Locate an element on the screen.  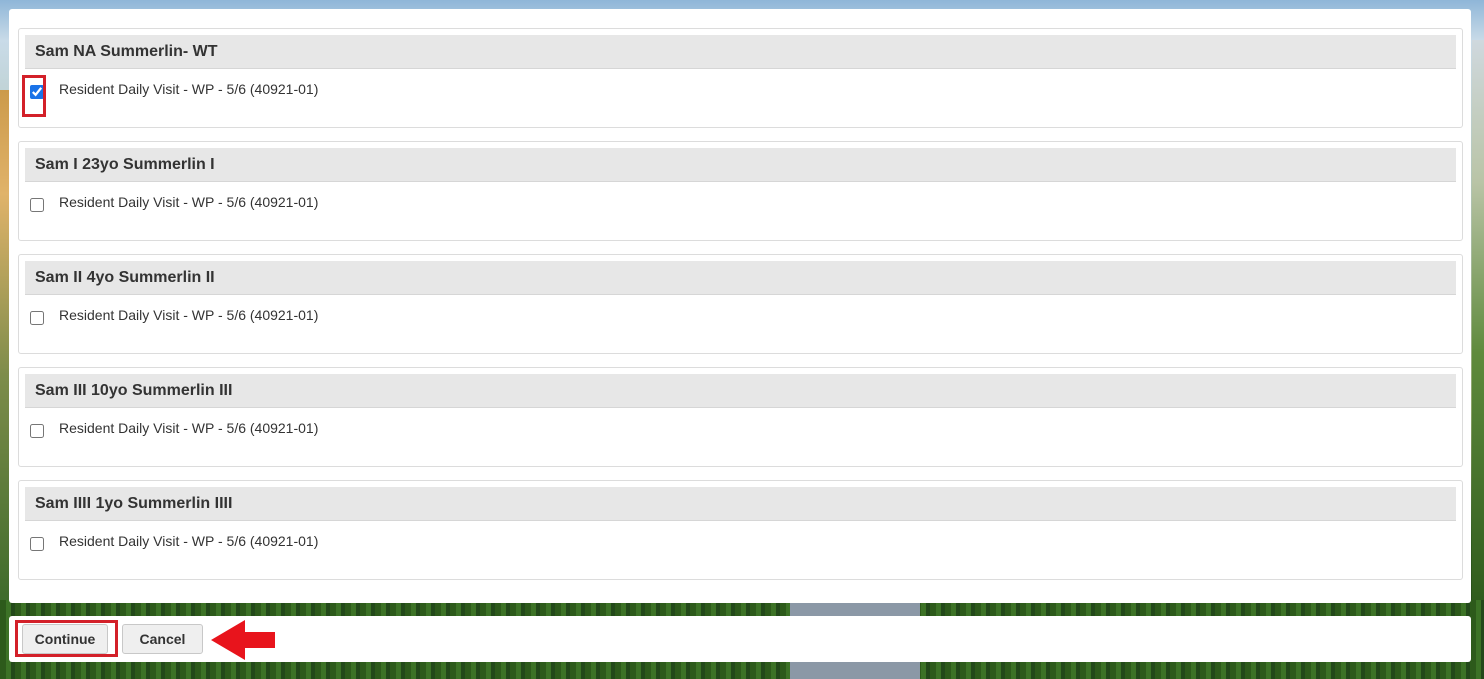
background-scenery-right is located at coordinates (1478, 325).